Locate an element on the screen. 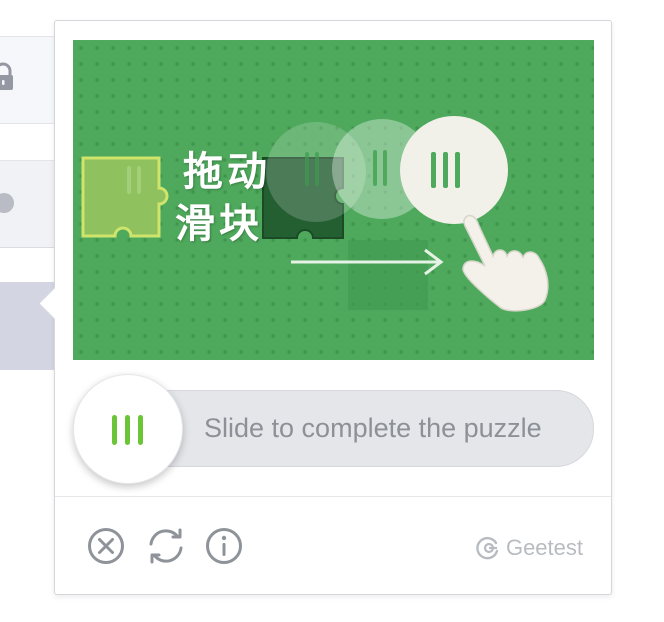 This screenshot has height=622, width=664. puzzle-hint: 拖动 滑块 is located at coordinates (201, 200).